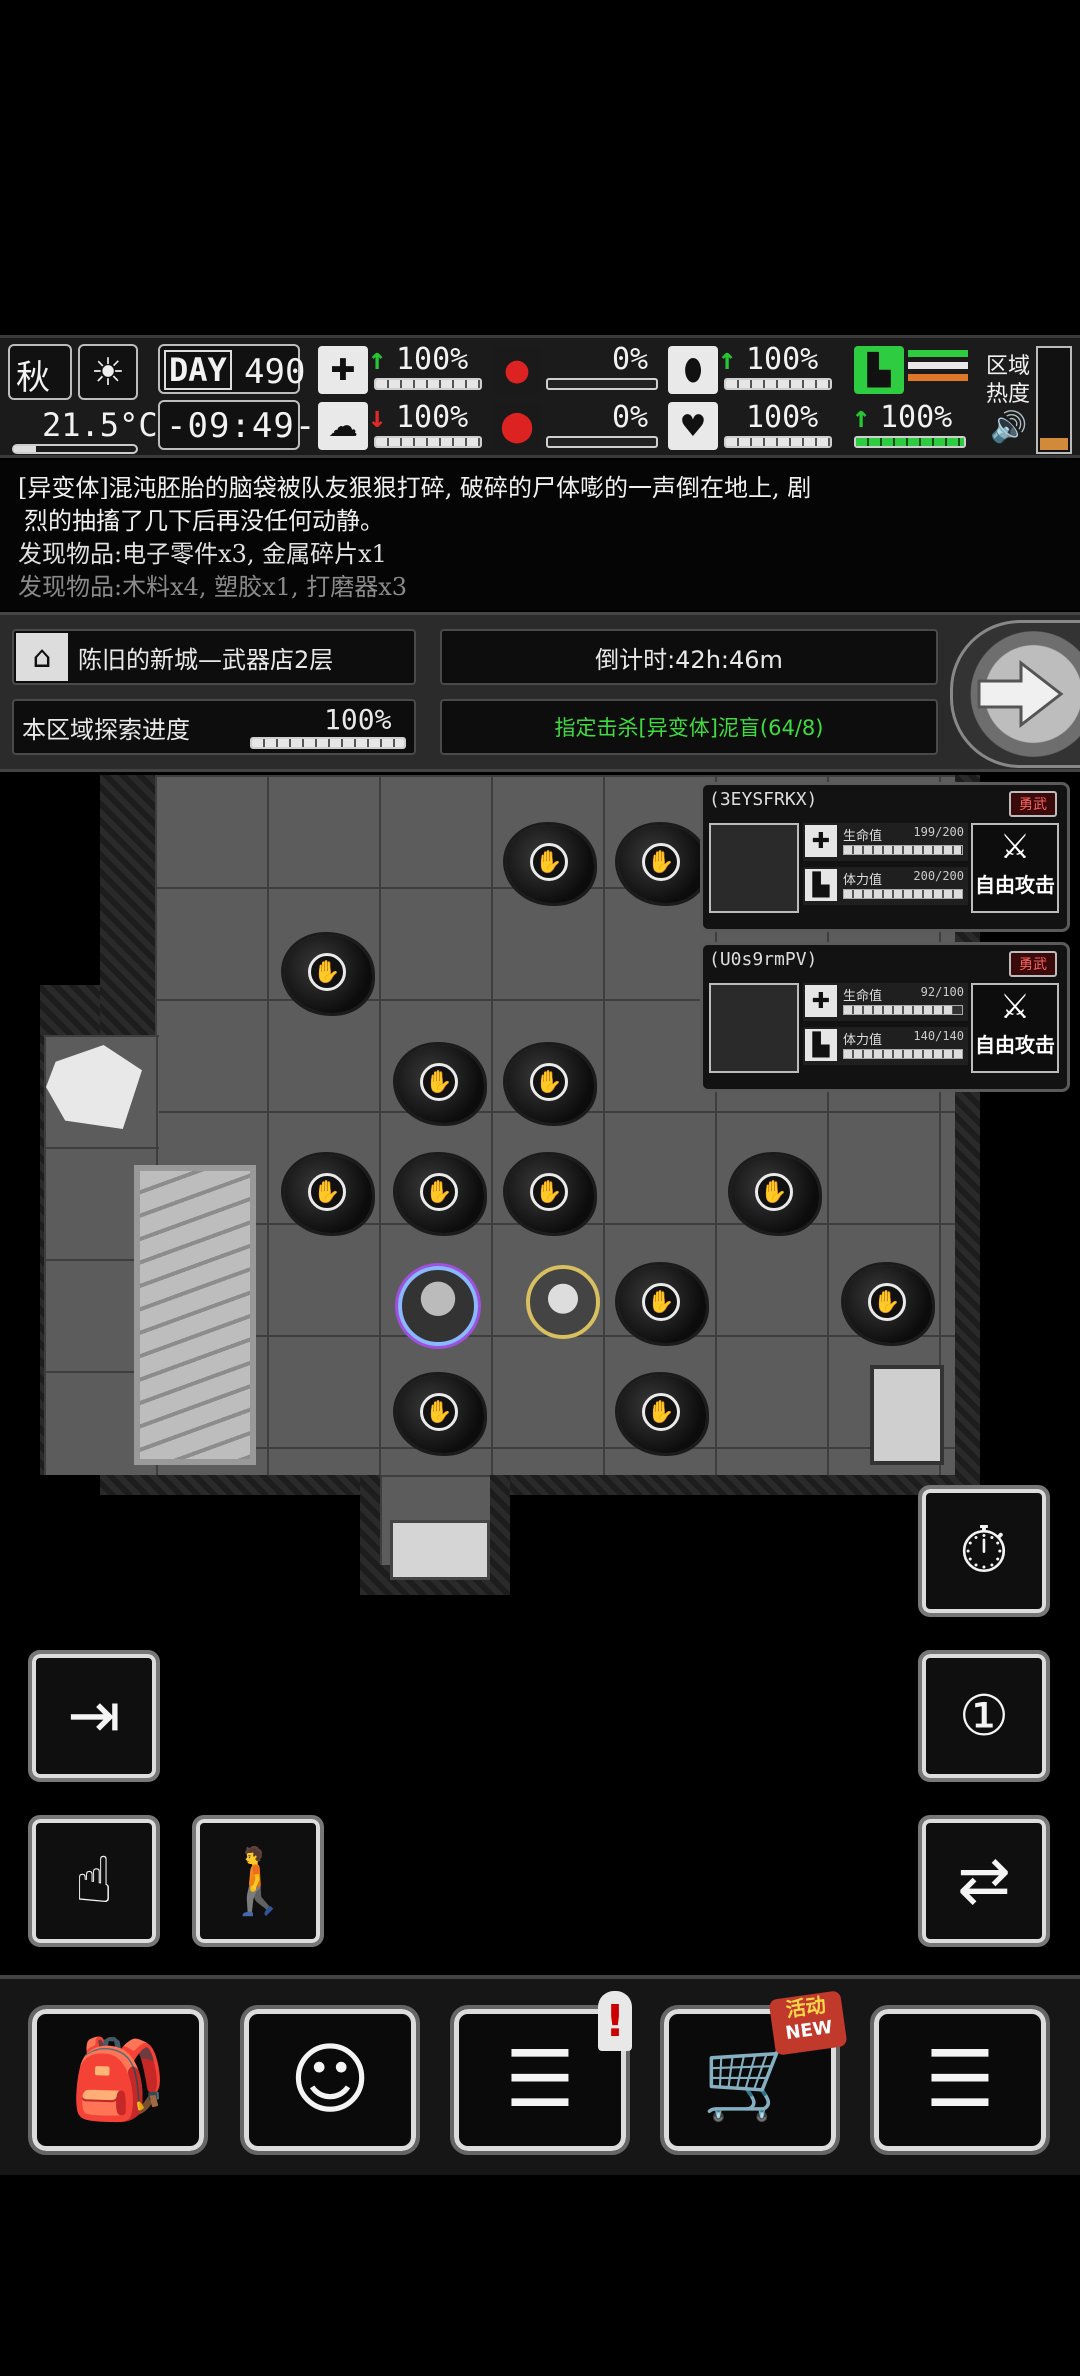 The height and width of the screenshot is (2376, 1080). I want to click on day-number: 490, so click(275, 372).